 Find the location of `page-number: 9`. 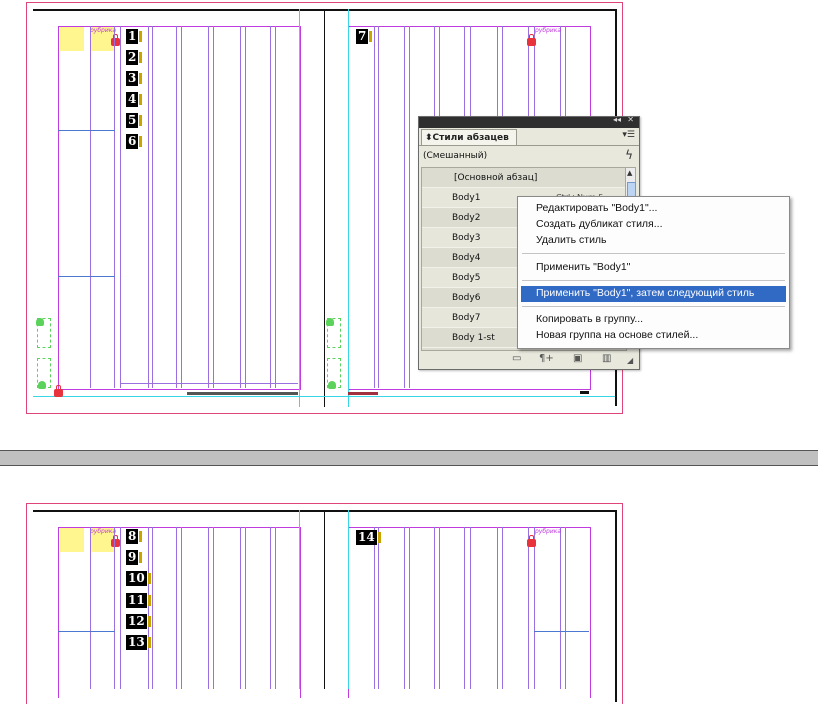

page-number: 9 is located at coordinates (134, 557).